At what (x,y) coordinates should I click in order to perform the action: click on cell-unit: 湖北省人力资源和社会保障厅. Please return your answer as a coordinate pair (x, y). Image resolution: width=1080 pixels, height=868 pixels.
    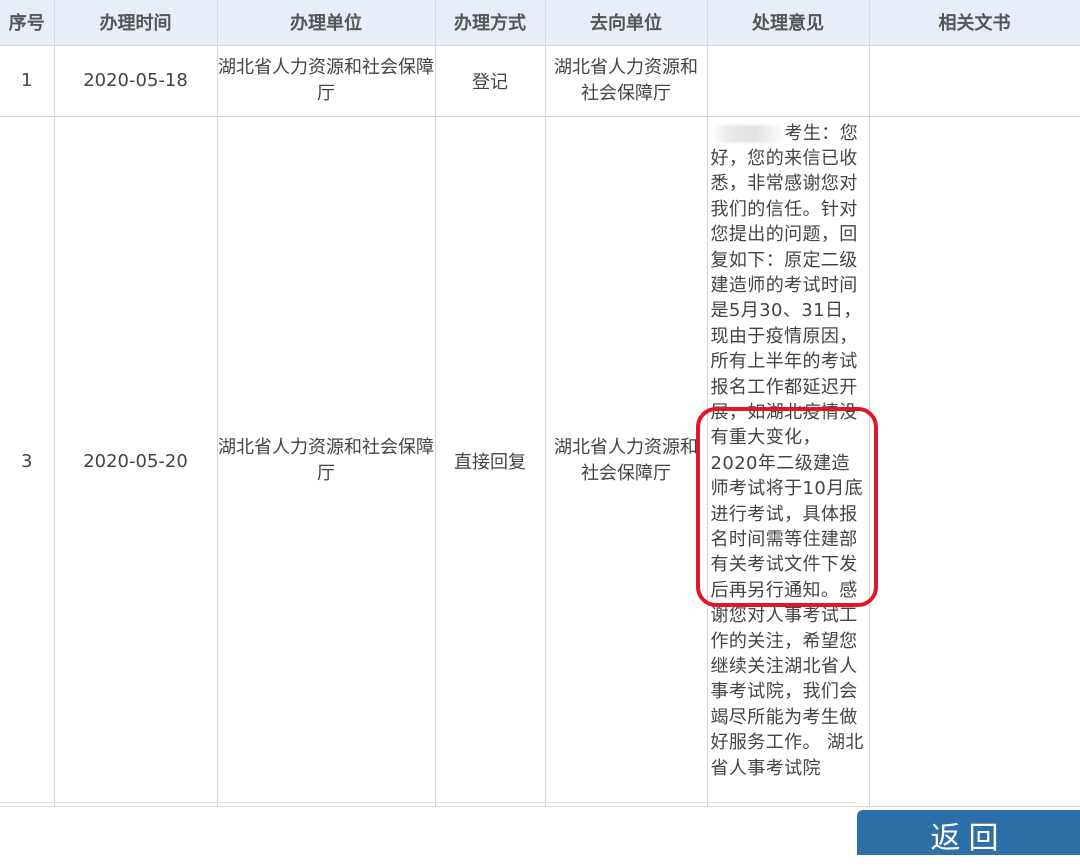
    Looking at the image, I should click on (326, 81).